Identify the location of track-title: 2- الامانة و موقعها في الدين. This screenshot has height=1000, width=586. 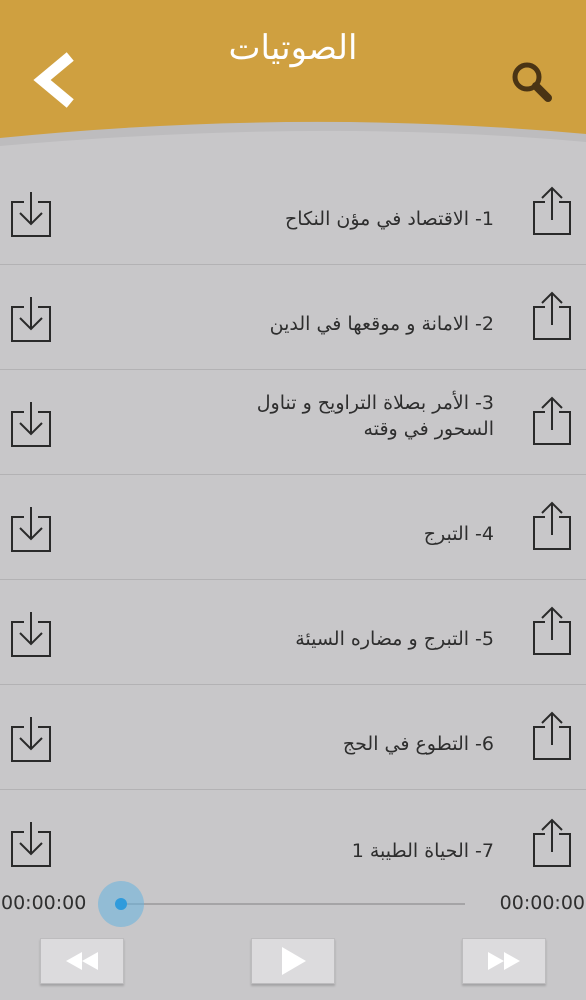
(381, 324).